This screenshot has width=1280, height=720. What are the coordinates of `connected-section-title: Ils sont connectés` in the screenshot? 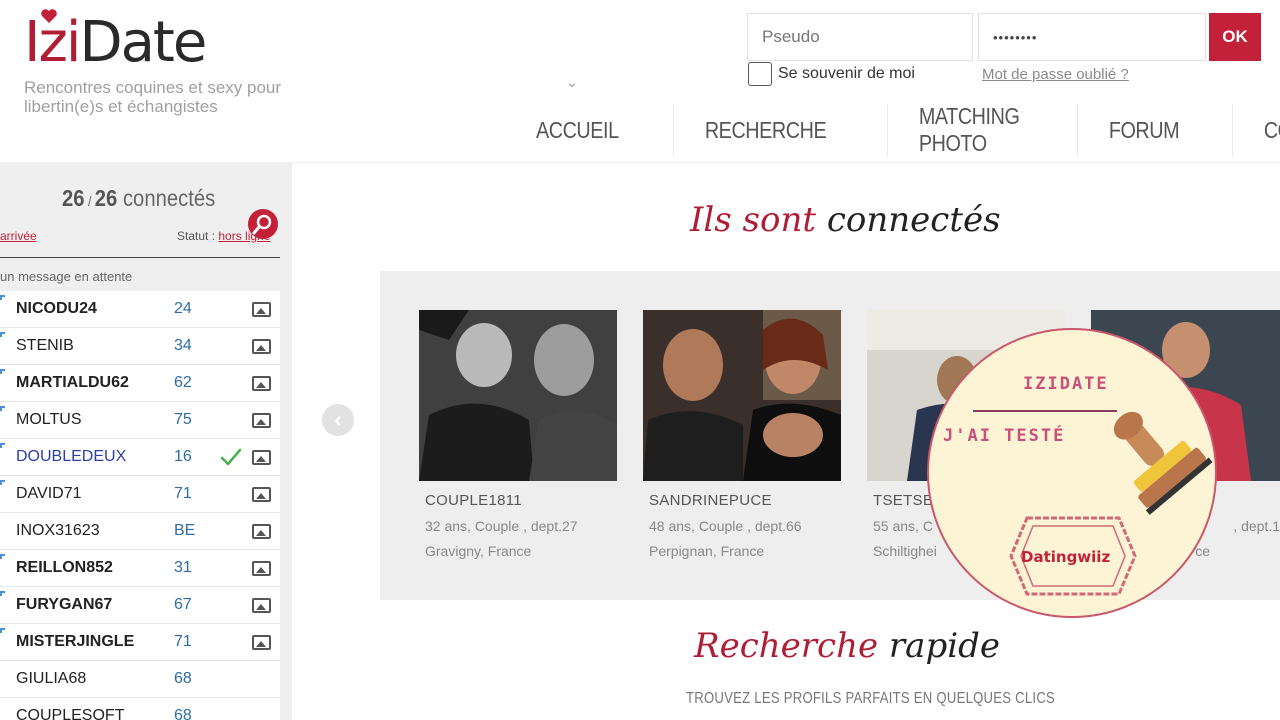 It's located at (845, 220).